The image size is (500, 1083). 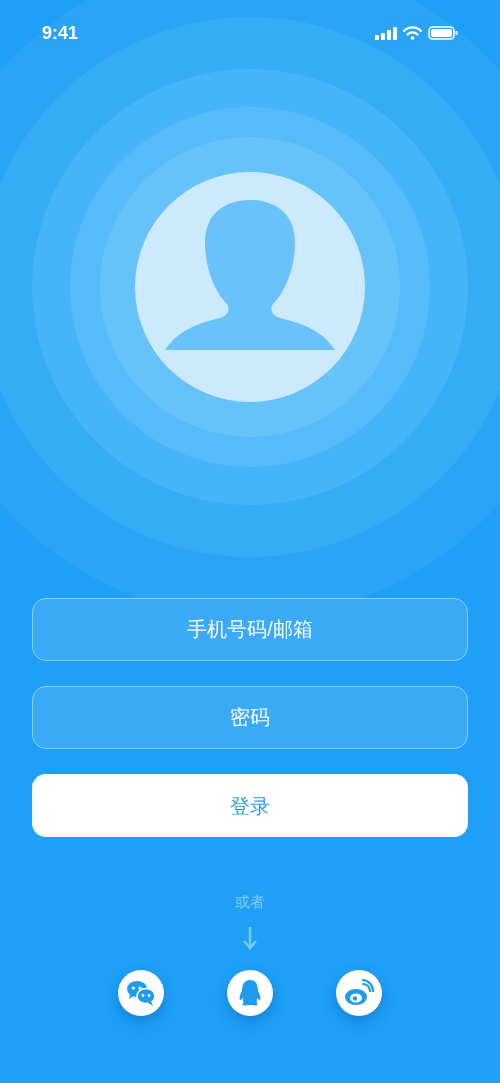 I want to click on wifi-icon, so click(x=412, y=33).